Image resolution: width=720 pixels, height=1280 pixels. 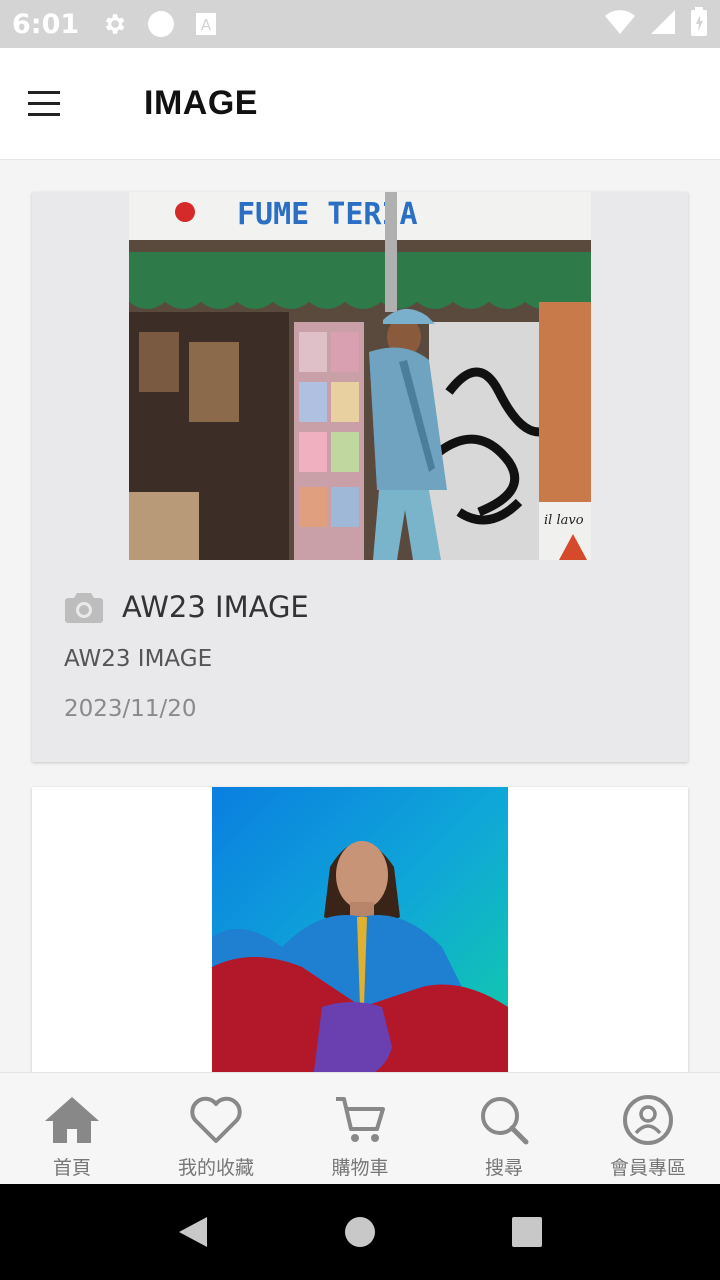 I want to click on card-subtitle: AW23 IMAGE, so click(x=138, y=659).